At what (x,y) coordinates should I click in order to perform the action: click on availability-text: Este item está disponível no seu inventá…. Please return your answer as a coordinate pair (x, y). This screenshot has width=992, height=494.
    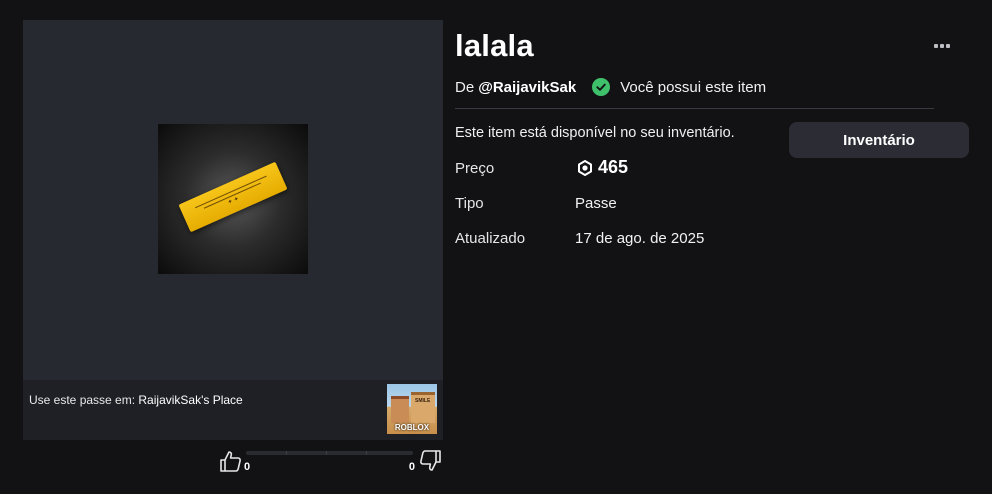
    Looking at the image, I should click on (595, 133).